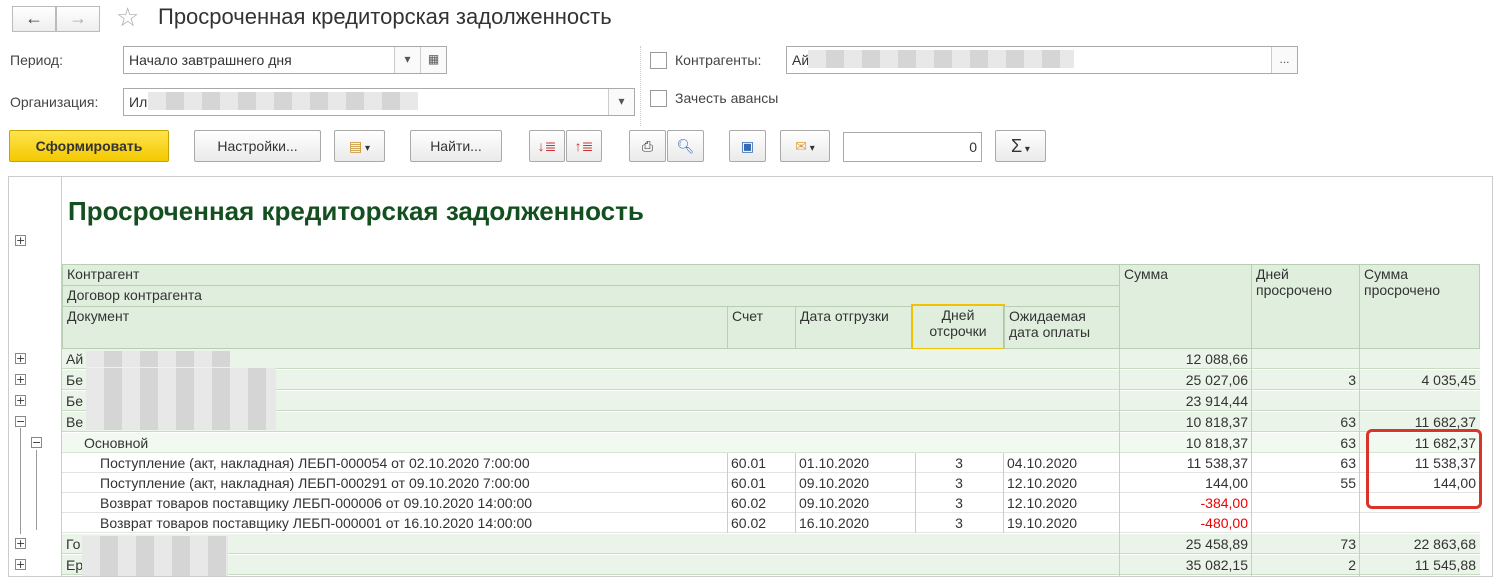 This screenshot has height=577, width=1493. I want to click on header-overdue-days: Дней просрочено, so click(1305, 306).